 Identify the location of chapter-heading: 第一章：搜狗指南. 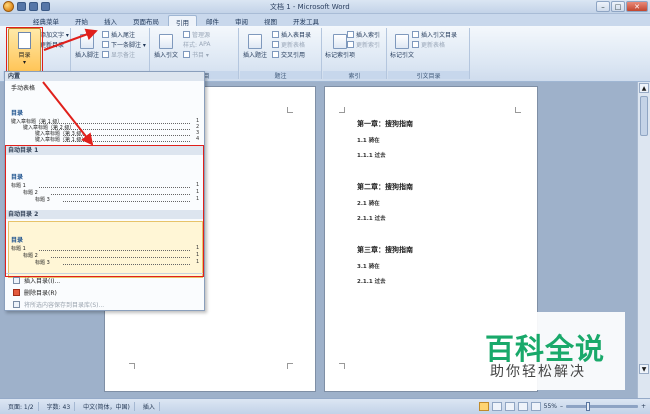
(385, 124).